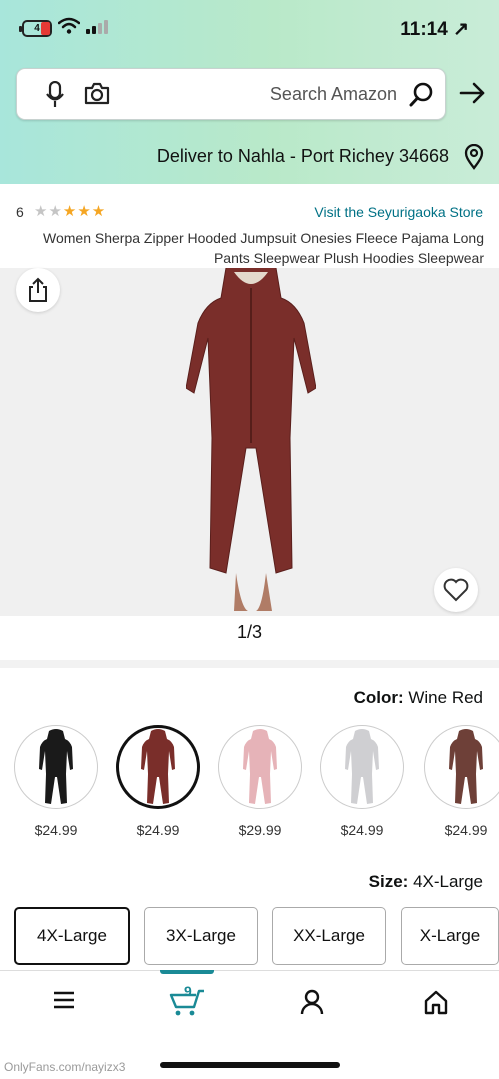 The width and height of the screenshot is (499, 1079). I want to click on size-label: Size: 4X-Large, so click(425, 881).